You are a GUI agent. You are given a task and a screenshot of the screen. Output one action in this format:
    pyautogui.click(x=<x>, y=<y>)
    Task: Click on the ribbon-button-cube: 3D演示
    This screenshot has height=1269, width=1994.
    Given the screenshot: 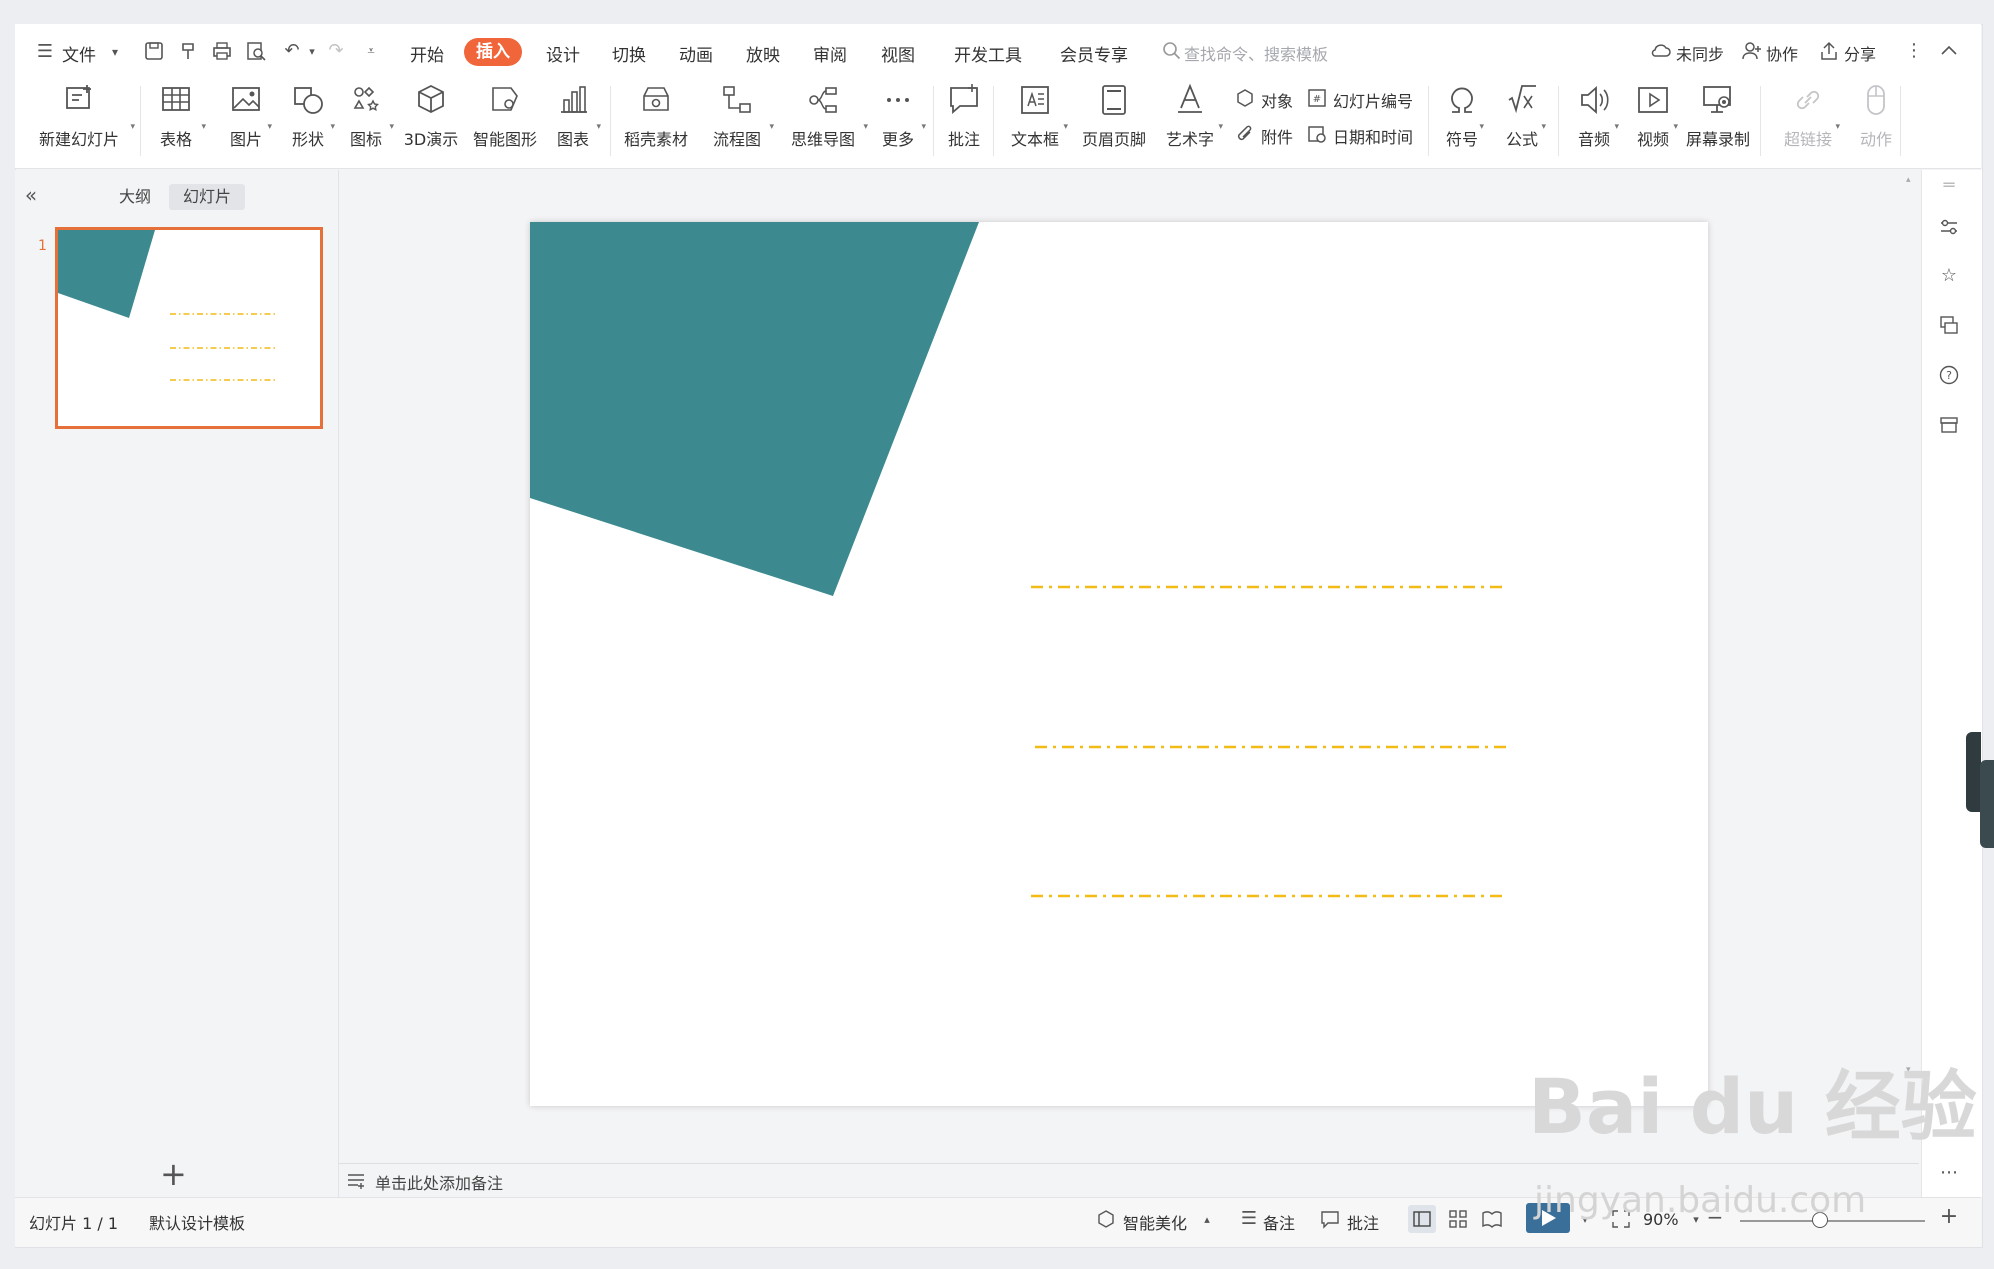 What is the action you would take?
    pyautogui.click(x=431, y=122)
    